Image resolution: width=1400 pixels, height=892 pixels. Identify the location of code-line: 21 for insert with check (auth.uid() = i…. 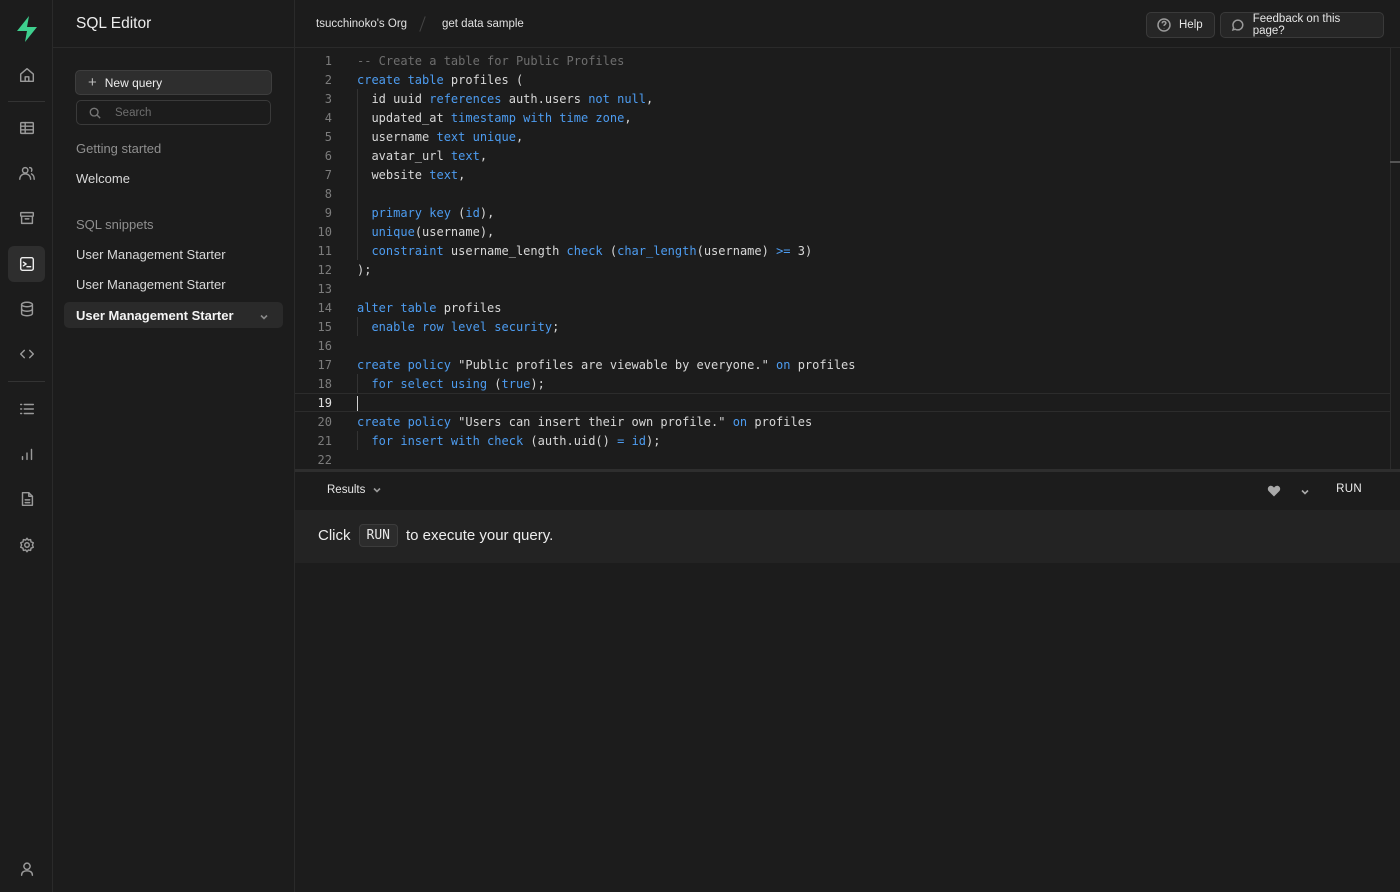
(489, 441).